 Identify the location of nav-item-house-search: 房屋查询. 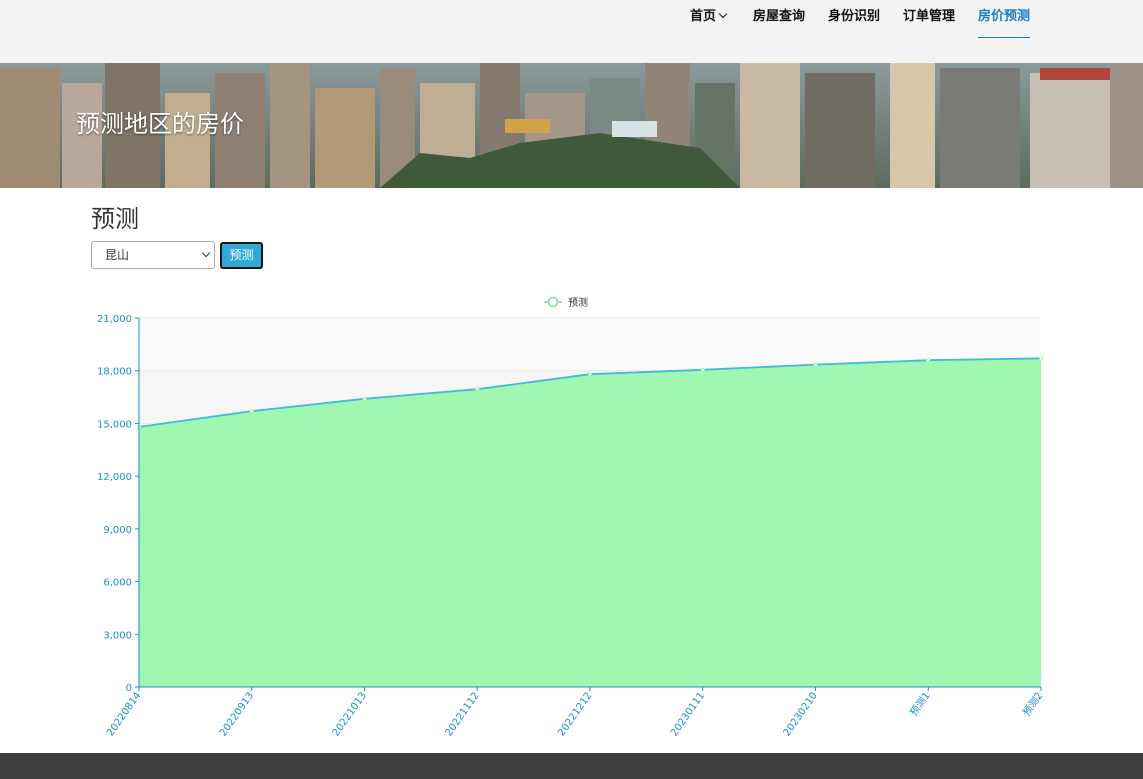
(779, 17).